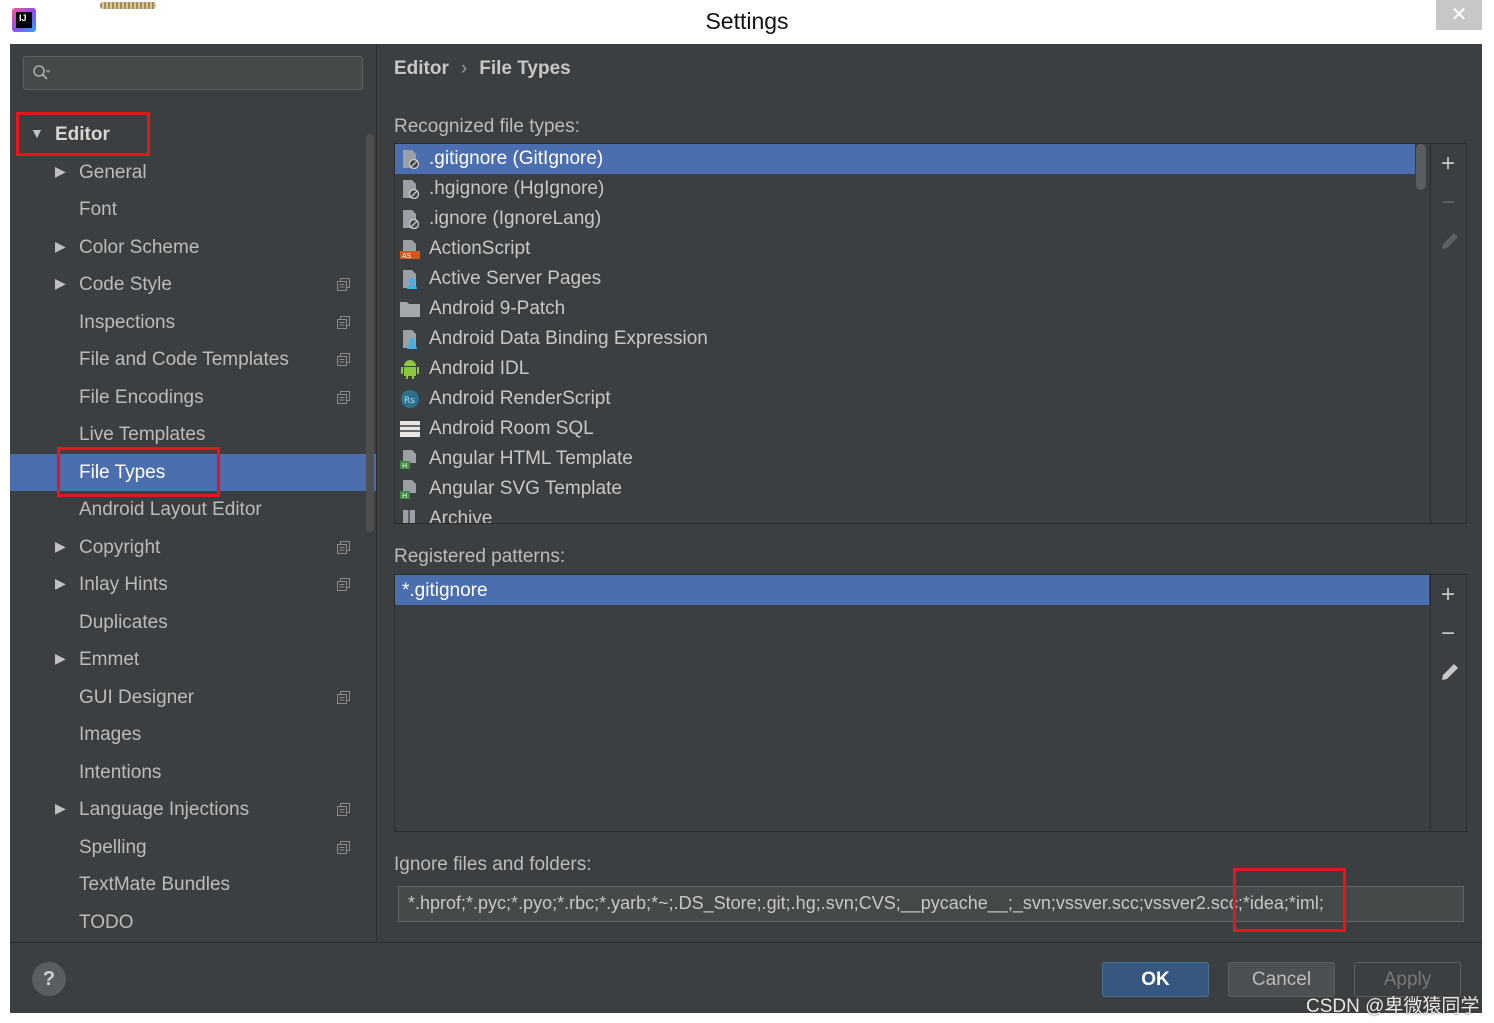 The width and height of the screenshot is (1494, 1023). I want to click on breadcrumb: Editor › File Types, so click(482, 69).